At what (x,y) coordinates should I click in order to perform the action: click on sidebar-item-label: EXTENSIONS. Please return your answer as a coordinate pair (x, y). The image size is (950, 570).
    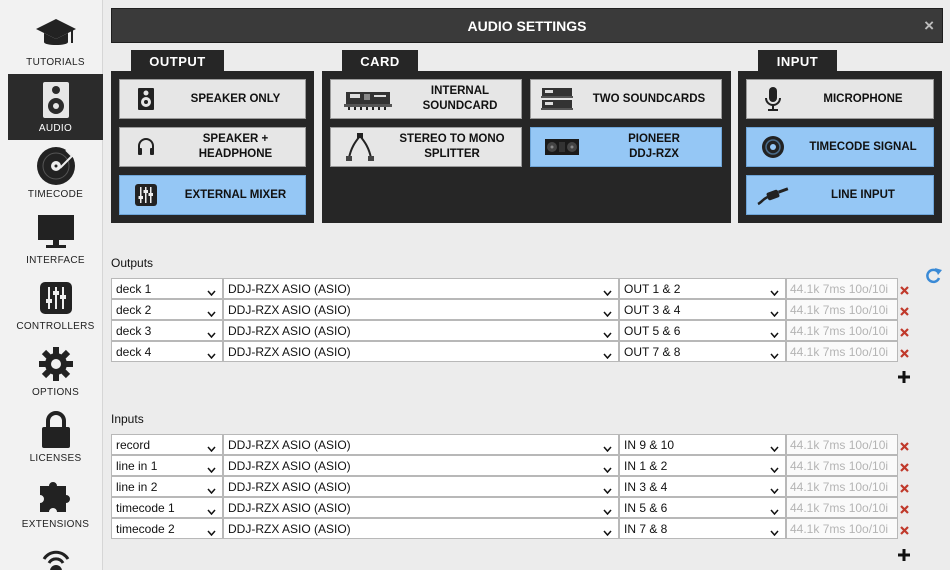
    Looking at the image, I should click on (55, 524).